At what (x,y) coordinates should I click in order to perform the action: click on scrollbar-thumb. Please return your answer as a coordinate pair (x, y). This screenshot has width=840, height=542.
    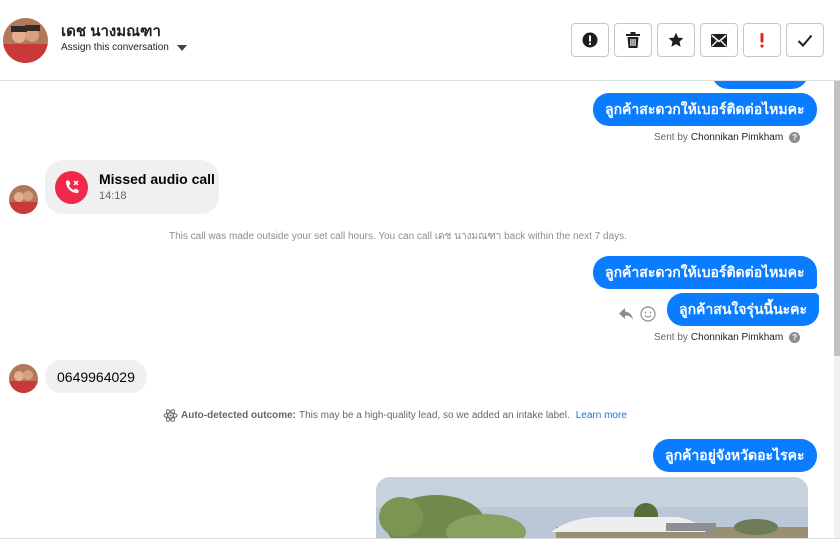
    Looking at the image, I should click on (837, 218).